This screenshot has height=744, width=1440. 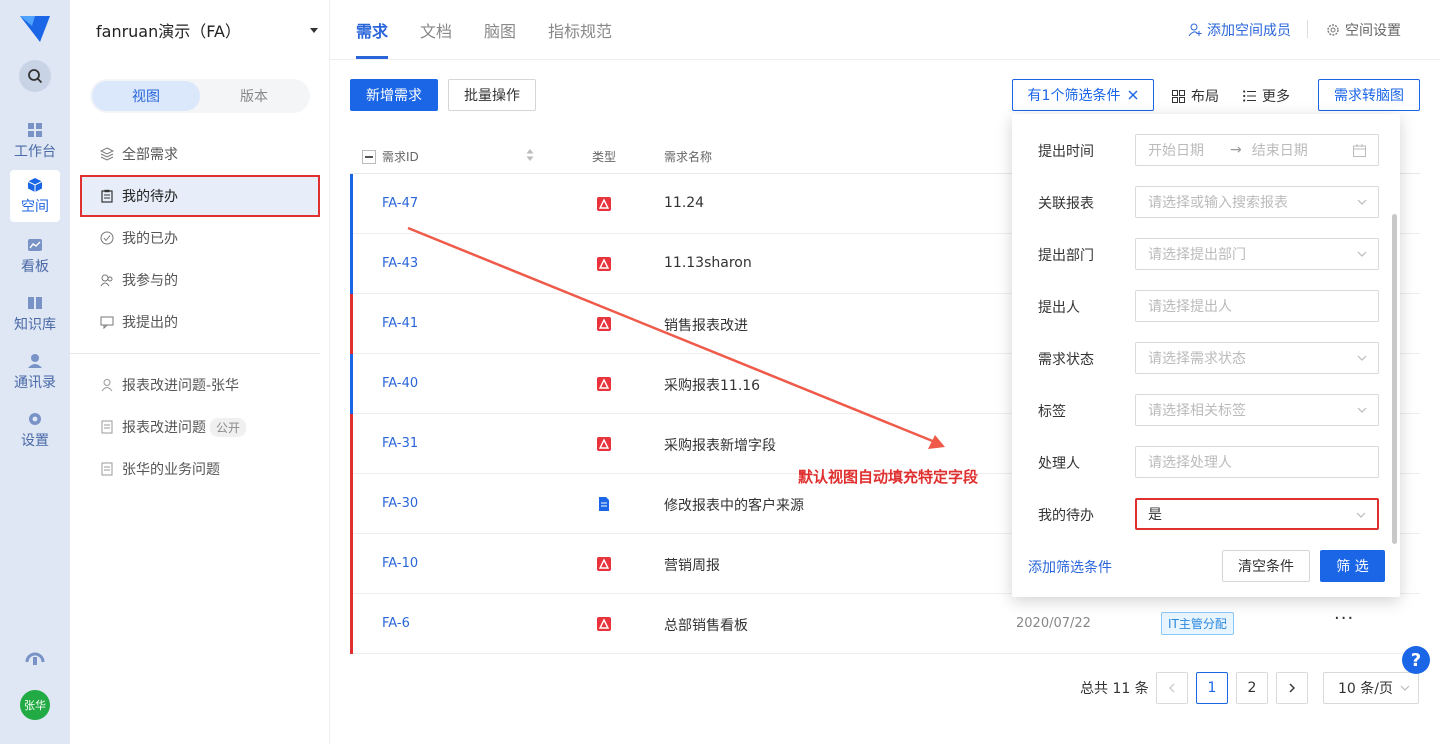 What do you see at coordinates (604, 157) in the screenshot?
I see `column-header-type: 类型` at bounding box center [604, 157].